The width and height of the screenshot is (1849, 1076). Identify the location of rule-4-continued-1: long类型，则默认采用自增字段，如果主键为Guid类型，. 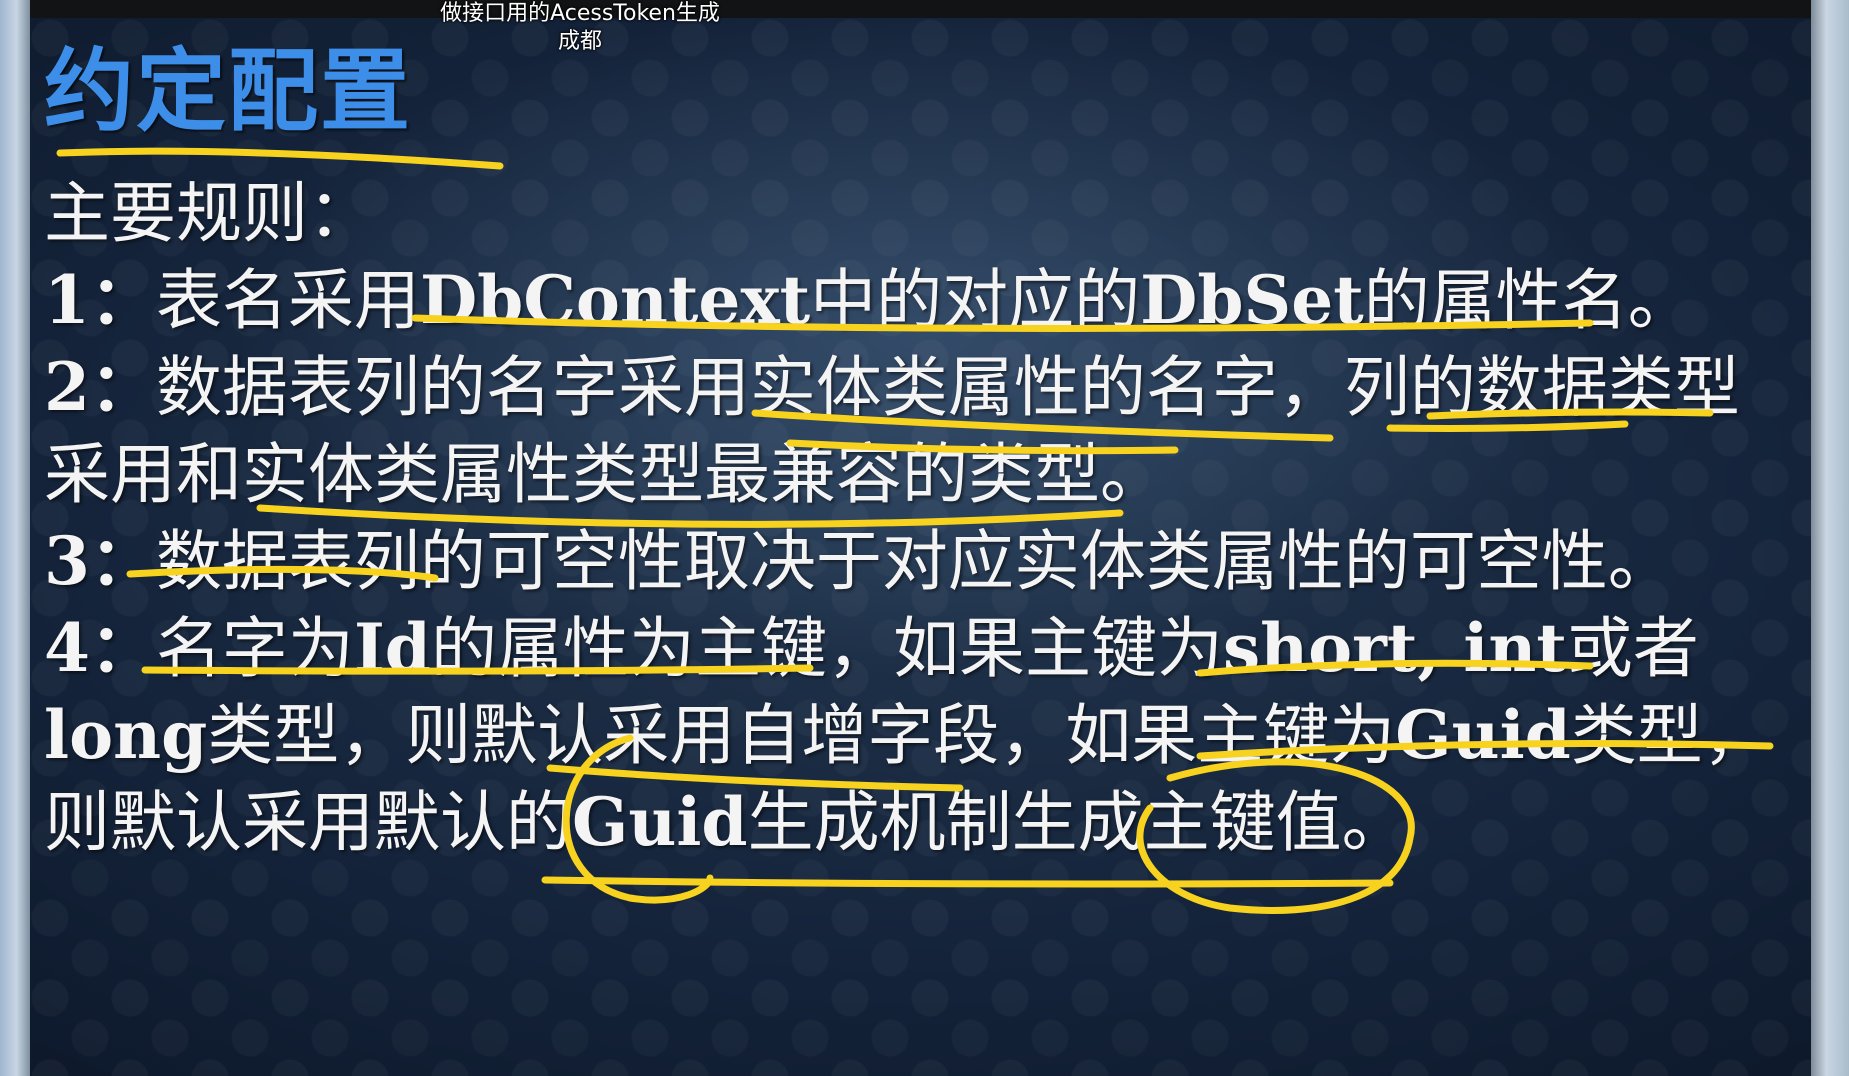
(914, 735).